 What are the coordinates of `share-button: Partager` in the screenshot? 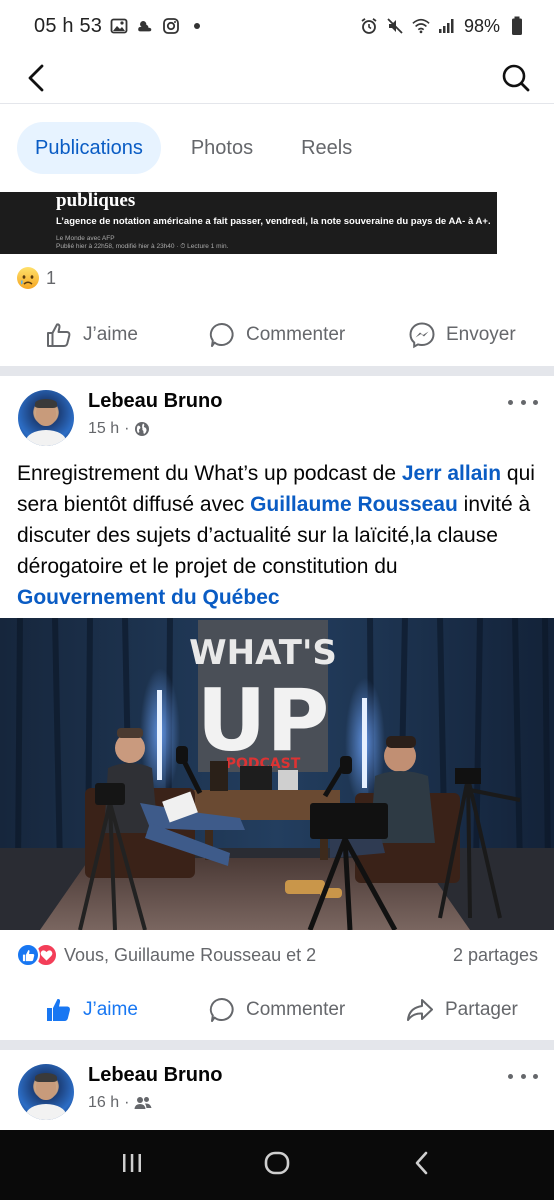 It's located at (461, 1010).